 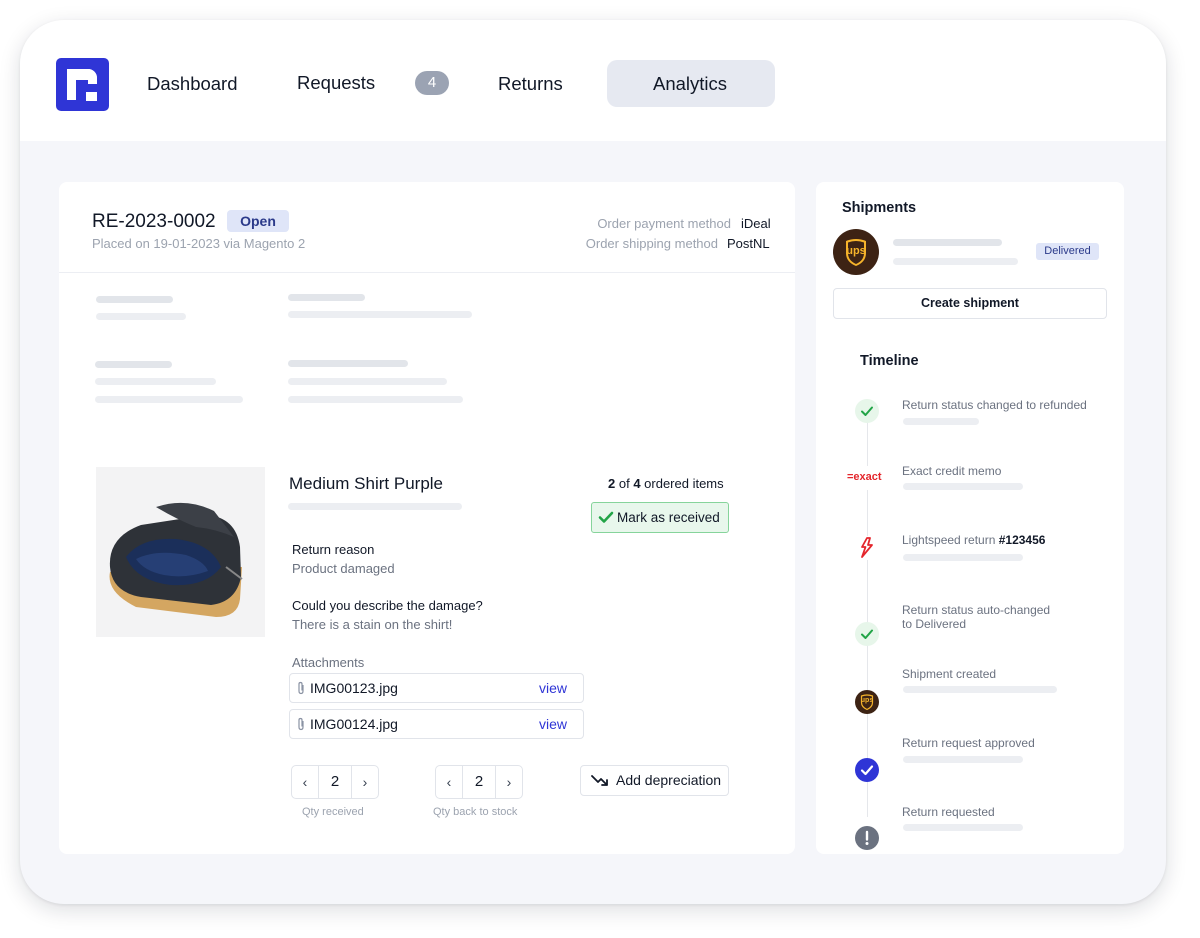 I want to click on timeline-event-text: Shipment created, so click(x=949, y=674).